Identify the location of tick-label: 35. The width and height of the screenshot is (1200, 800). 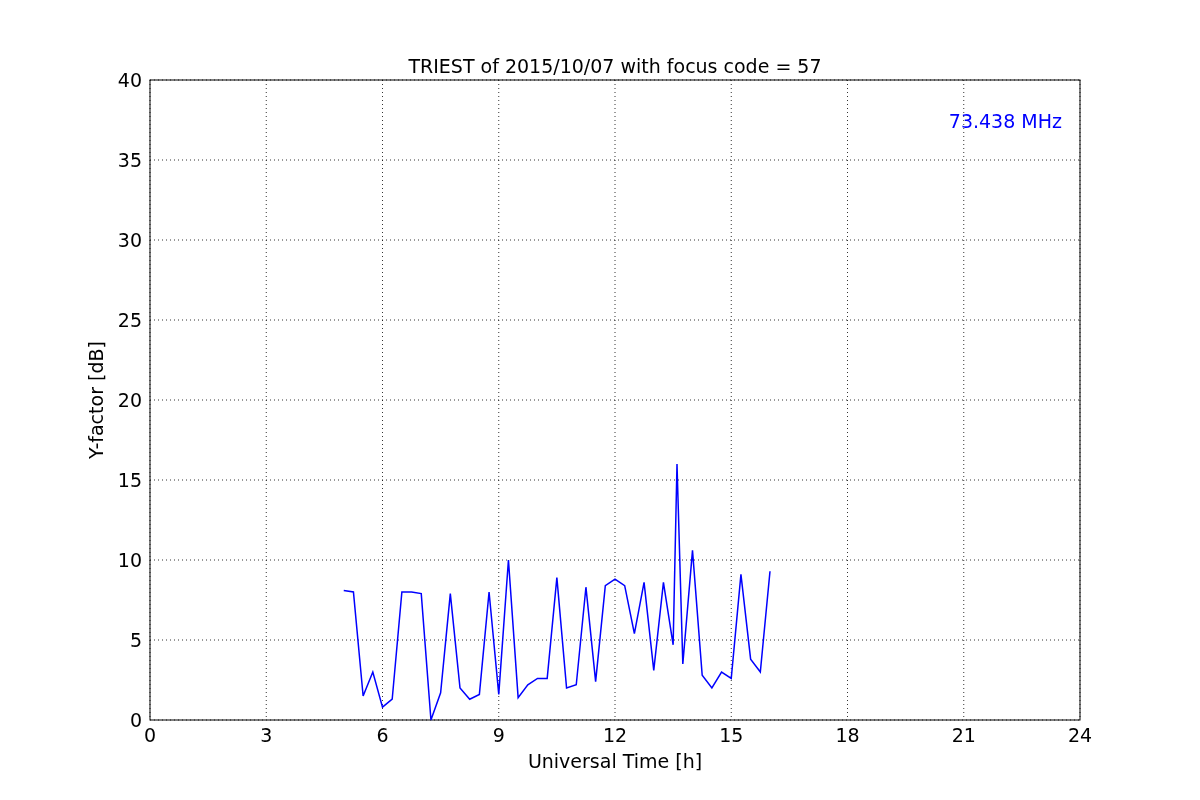
(129, 160).